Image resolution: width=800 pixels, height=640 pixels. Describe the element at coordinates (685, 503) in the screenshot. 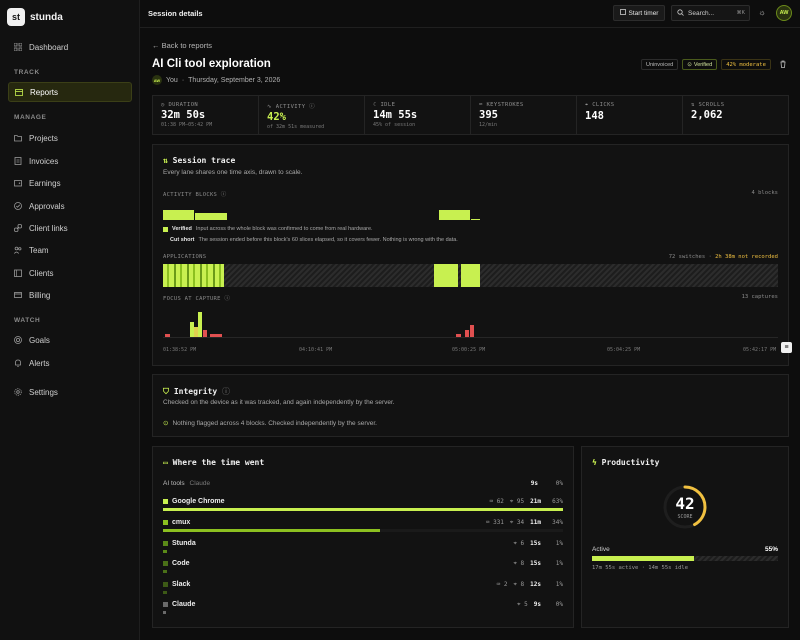

I see `score-value: 42` at that location.